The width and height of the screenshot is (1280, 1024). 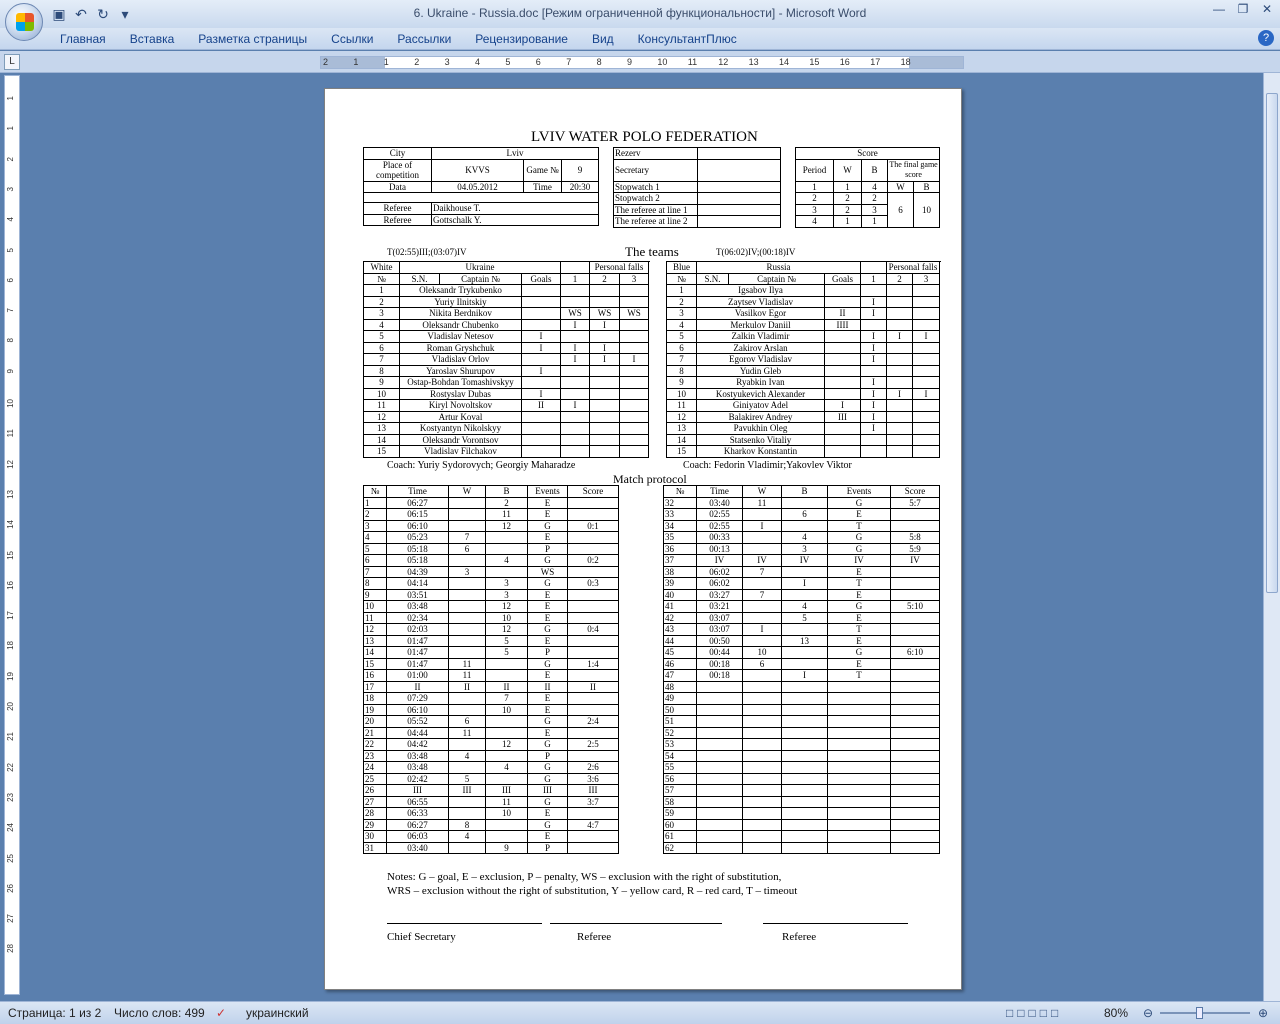 I want to click on close-icon: ✕, so click(x=1267, y=9).